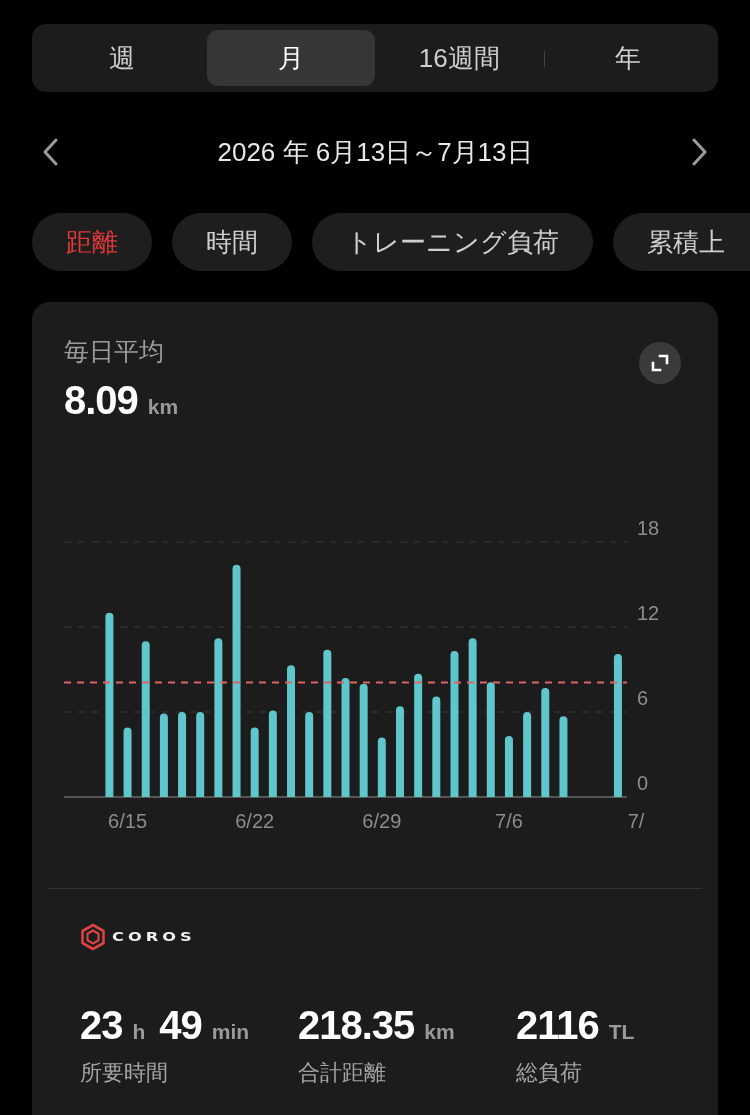 This screenshot has width=750, height=1115. I want to click on y-axis-label: 18, so click(648, 528).